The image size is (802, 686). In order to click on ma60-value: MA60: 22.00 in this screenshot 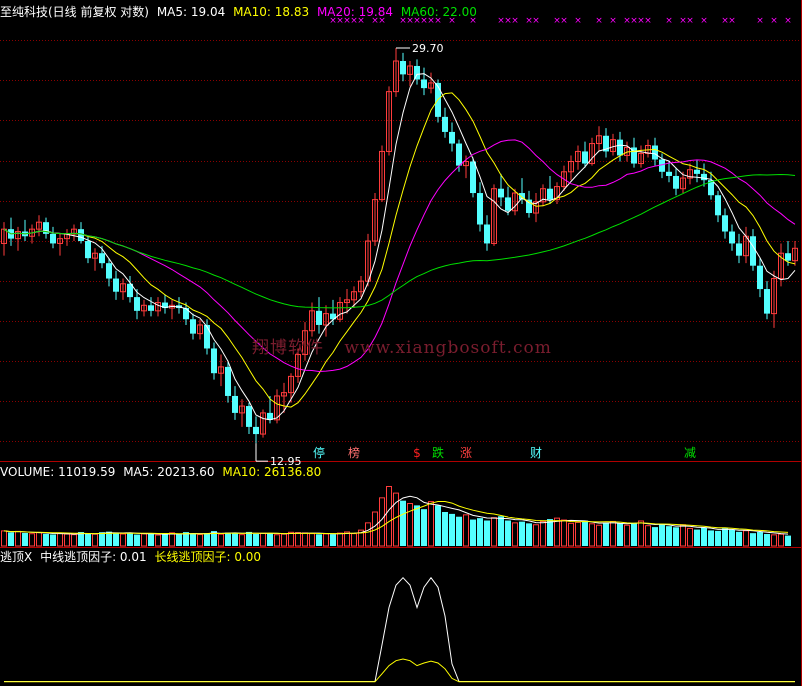, I will do `click(438, 12)`.